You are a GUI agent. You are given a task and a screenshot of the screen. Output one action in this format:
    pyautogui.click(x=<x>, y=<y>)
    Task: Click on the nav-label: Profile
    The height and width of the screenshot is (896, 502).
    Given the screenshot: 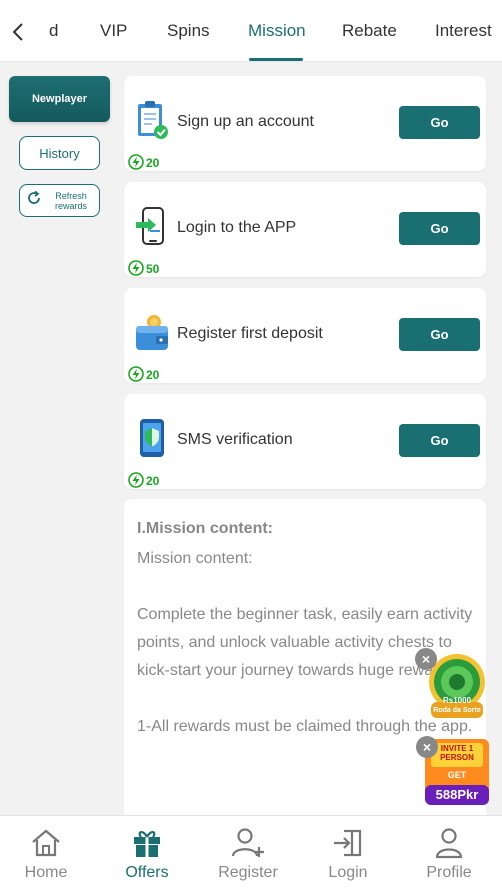 What is the action you would take?
    pyautogui.click(x=449, y=872)
    